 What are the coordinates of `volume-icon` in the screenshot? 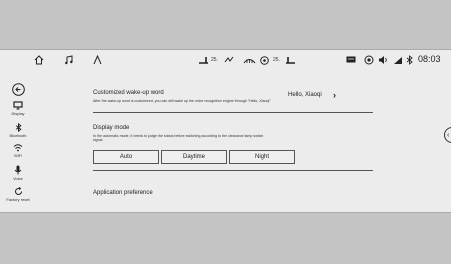 It's located at (383, 60).